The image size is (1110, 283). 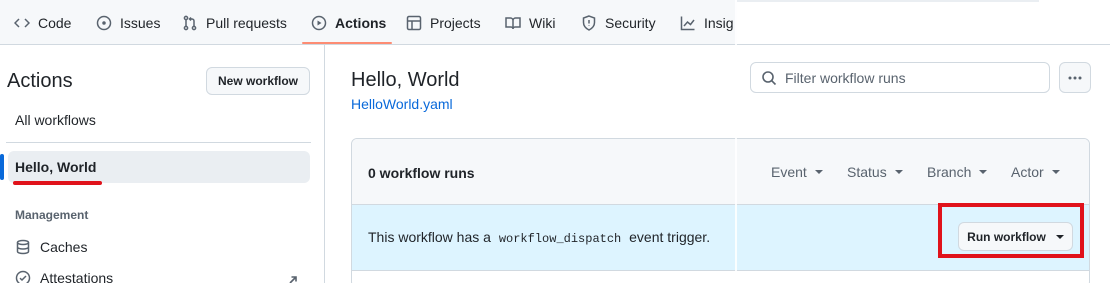 I want to click on tab-wiki-label: Wiki, so click(x=542, y=22).